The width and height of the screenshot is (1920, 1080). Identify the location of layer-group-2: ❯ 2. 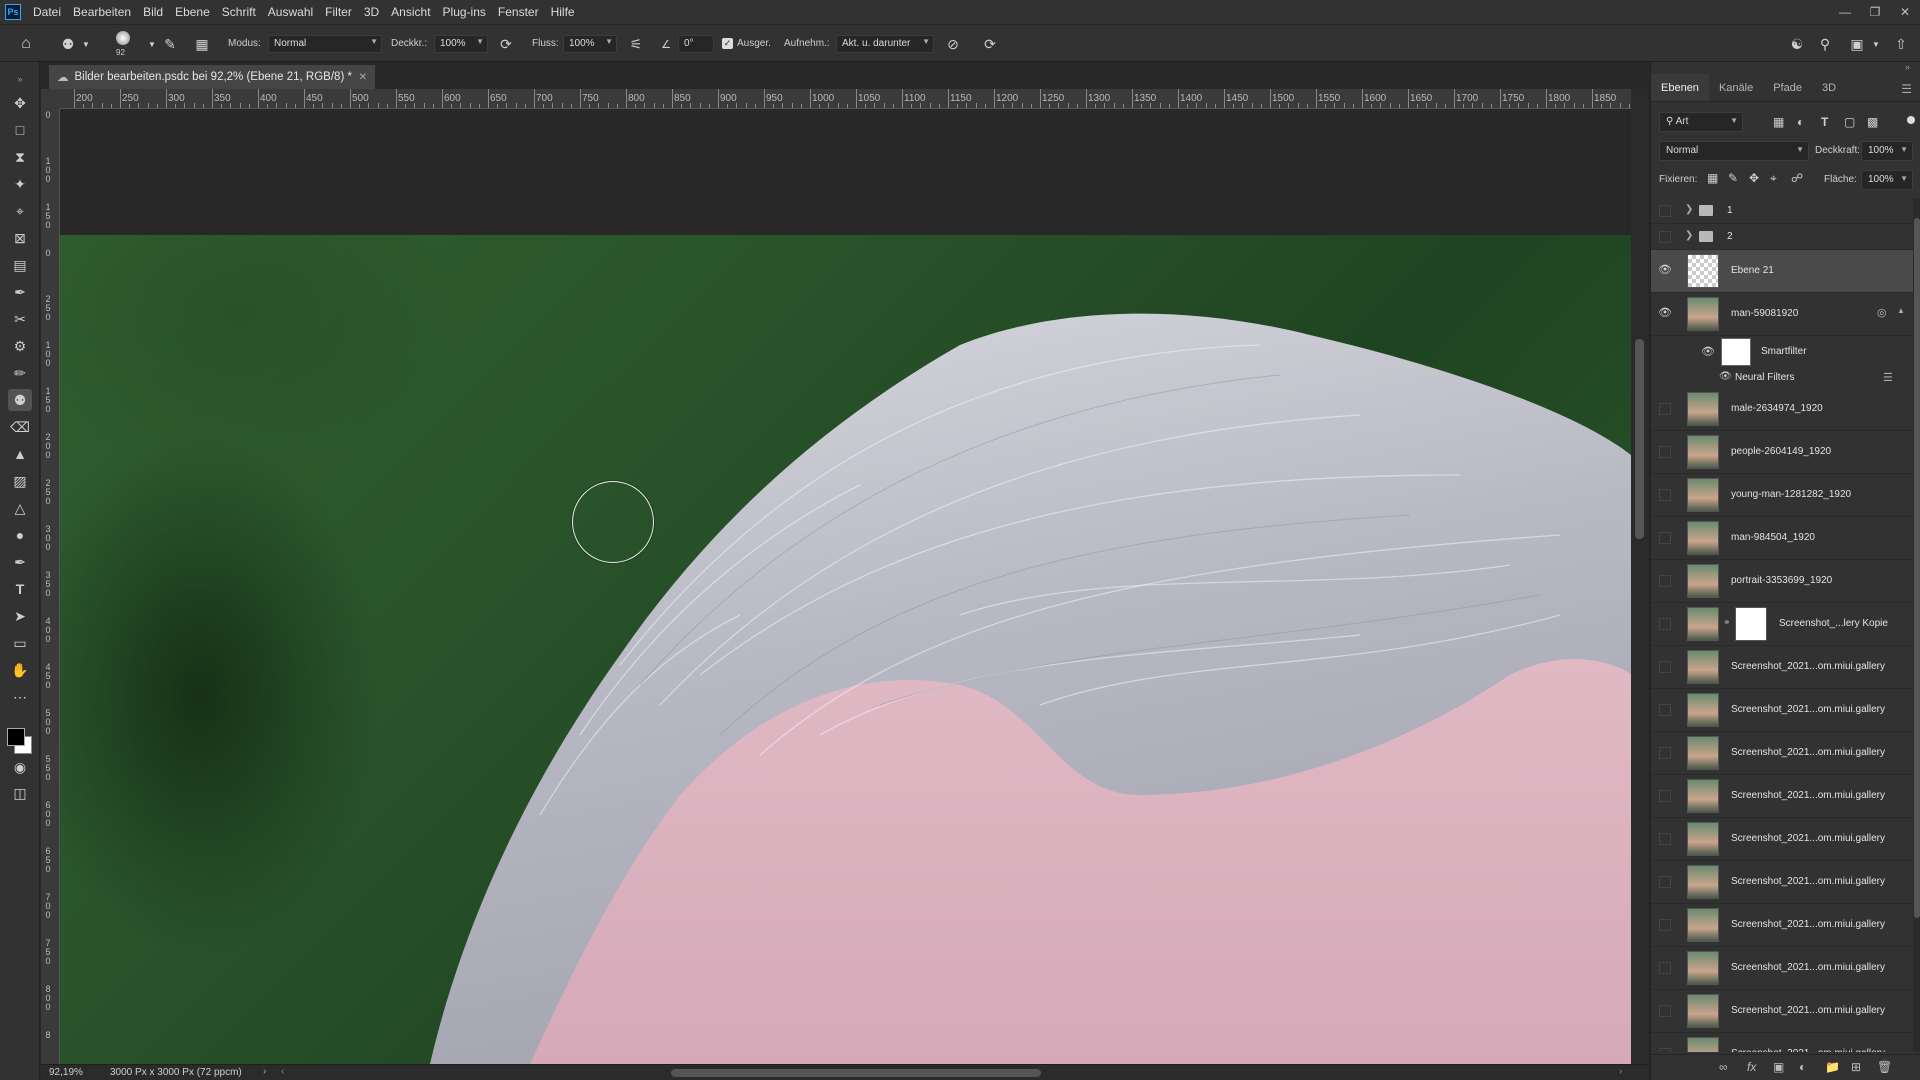
(1782, 237).